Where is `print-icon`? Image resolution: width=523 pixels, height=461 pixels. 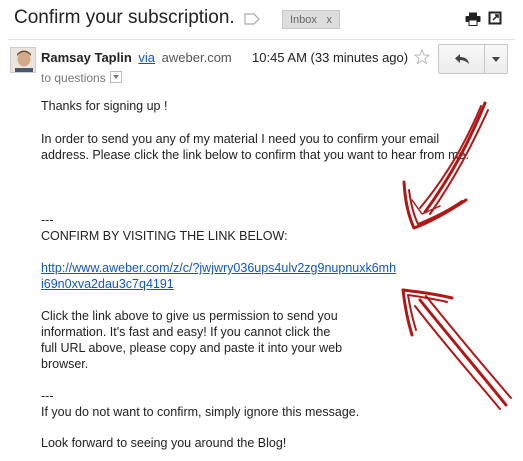 print-icon is located at coordinates (473, 19).